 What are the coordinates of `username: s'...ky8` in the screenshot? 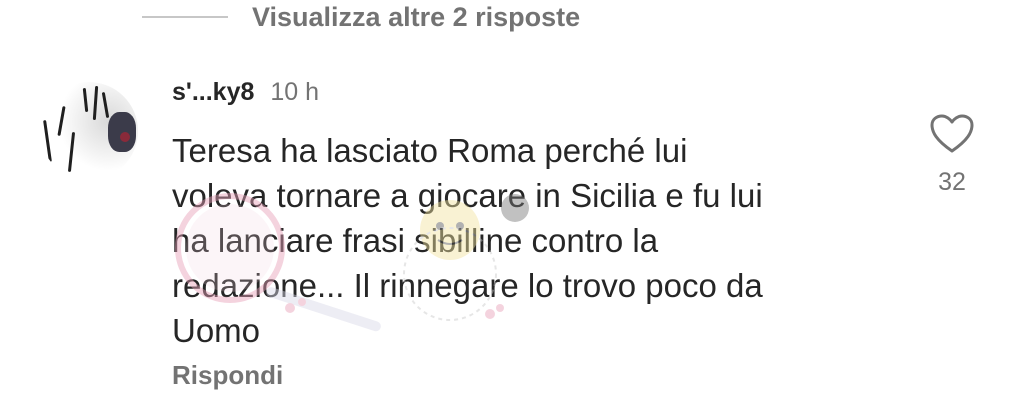 It's located at (213, 92).